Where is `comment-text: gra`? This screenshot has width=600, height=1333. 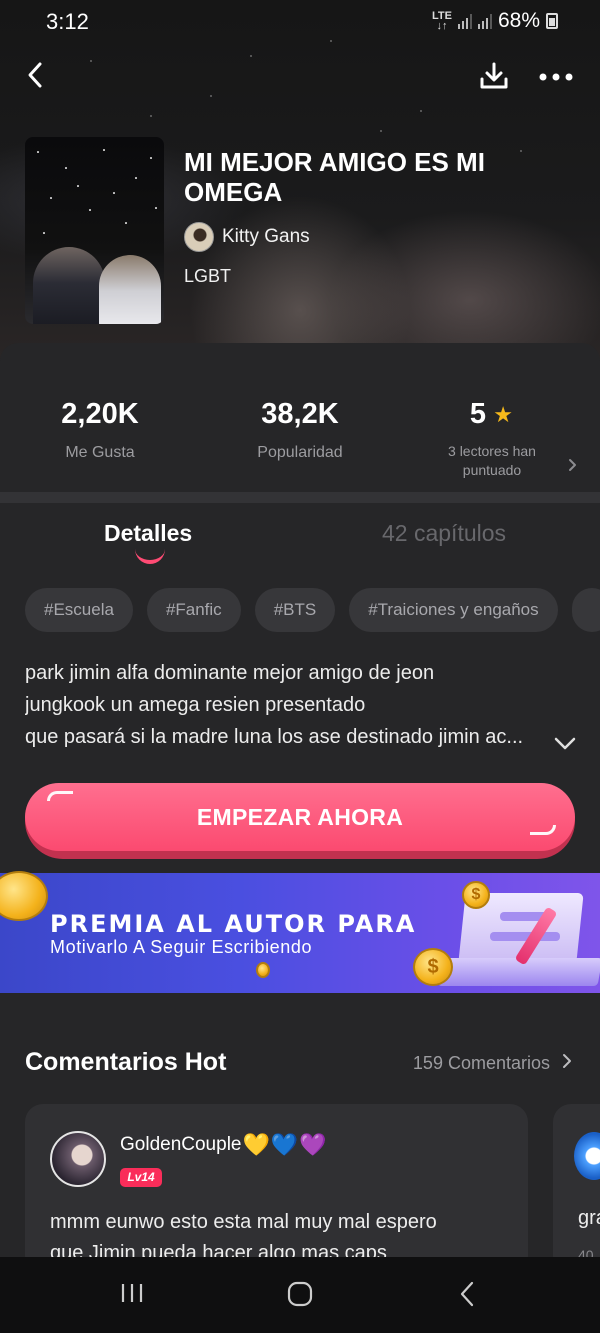 comment-text: gra is located at coordinates (589, 1218).